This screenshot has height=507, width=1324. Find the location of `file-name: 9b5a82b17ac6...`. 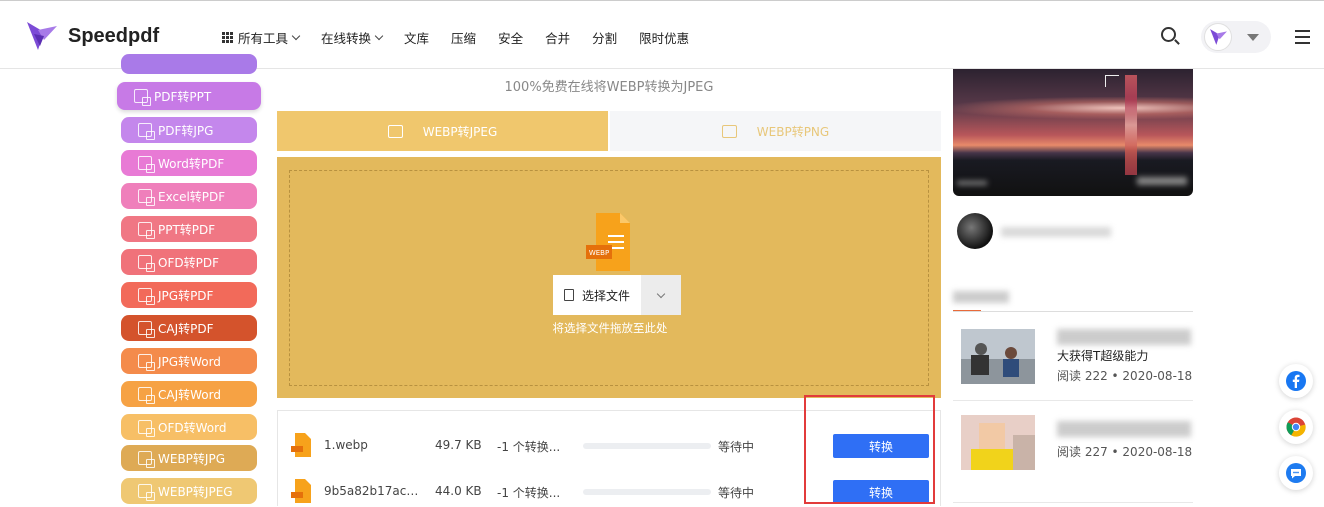

file-name: 9b5a82b17ac6... is located at coordinates (371, 491).